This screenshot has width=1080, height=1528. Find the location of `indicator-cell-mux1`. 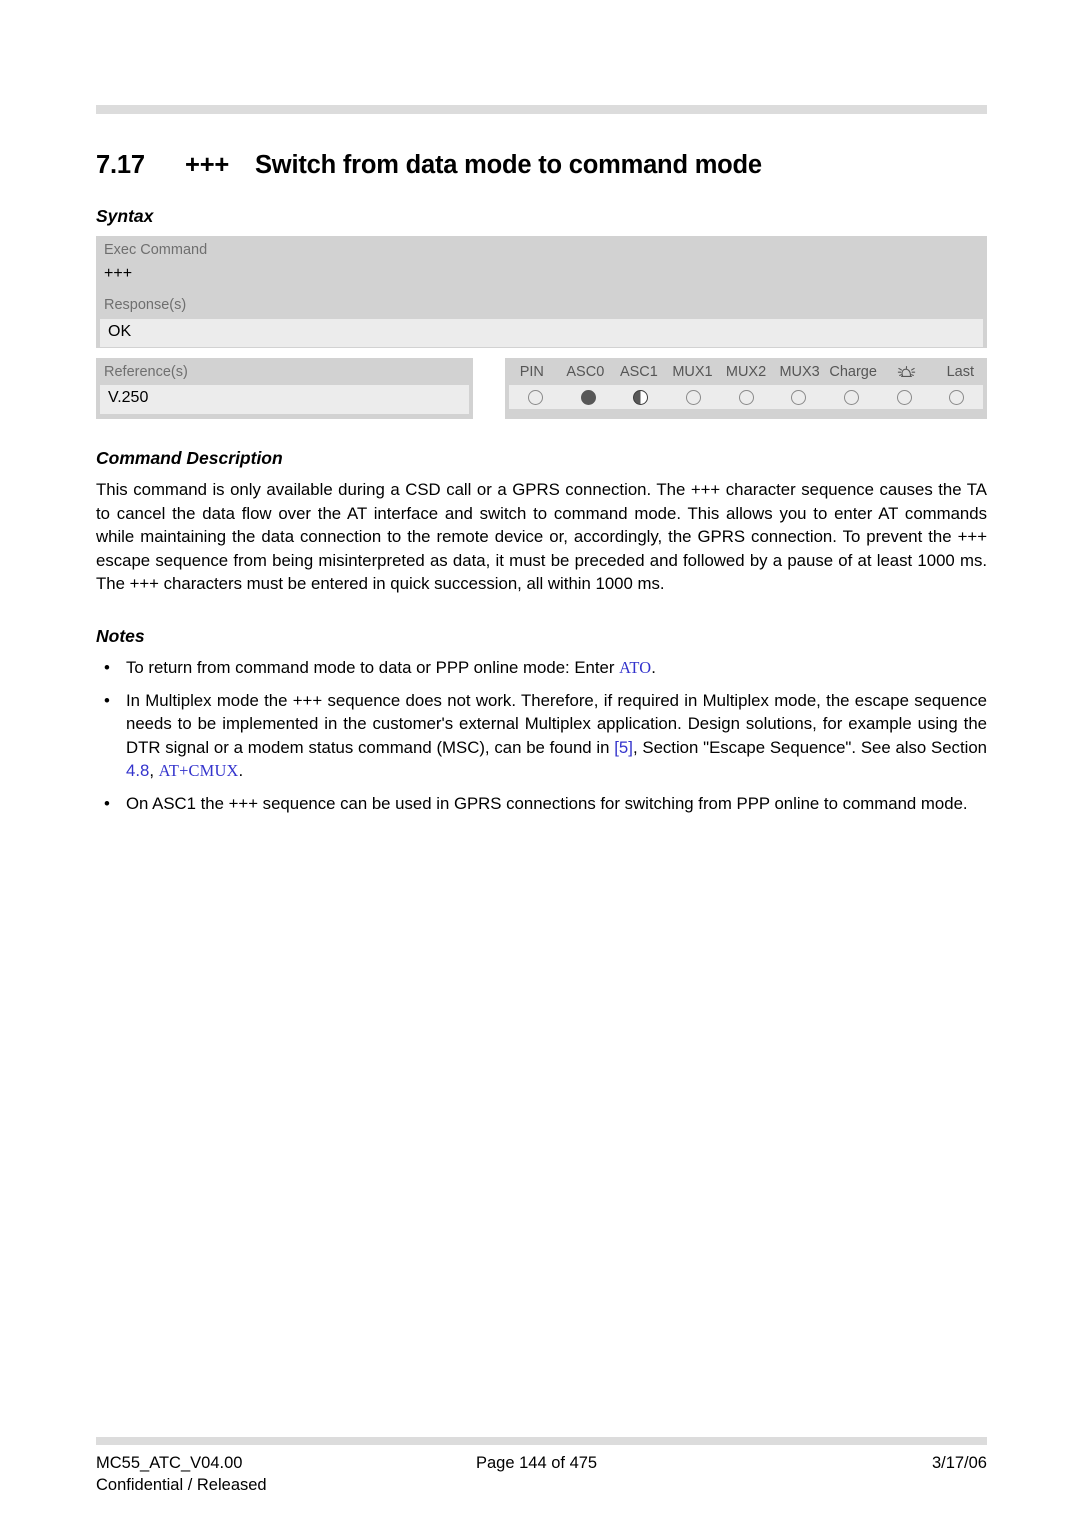

indicator-cell-mux1 is located at coordinates (693, 397).